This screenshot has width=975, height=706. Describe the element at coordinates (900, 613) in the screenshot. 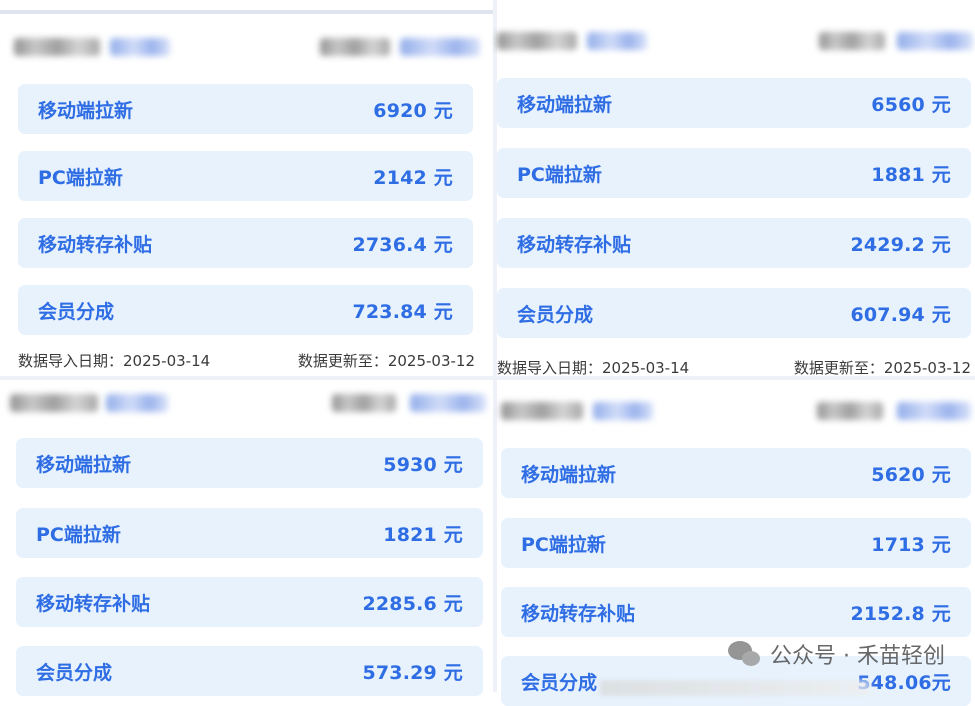

I see `stat-value: 2152.8 元` at that location.